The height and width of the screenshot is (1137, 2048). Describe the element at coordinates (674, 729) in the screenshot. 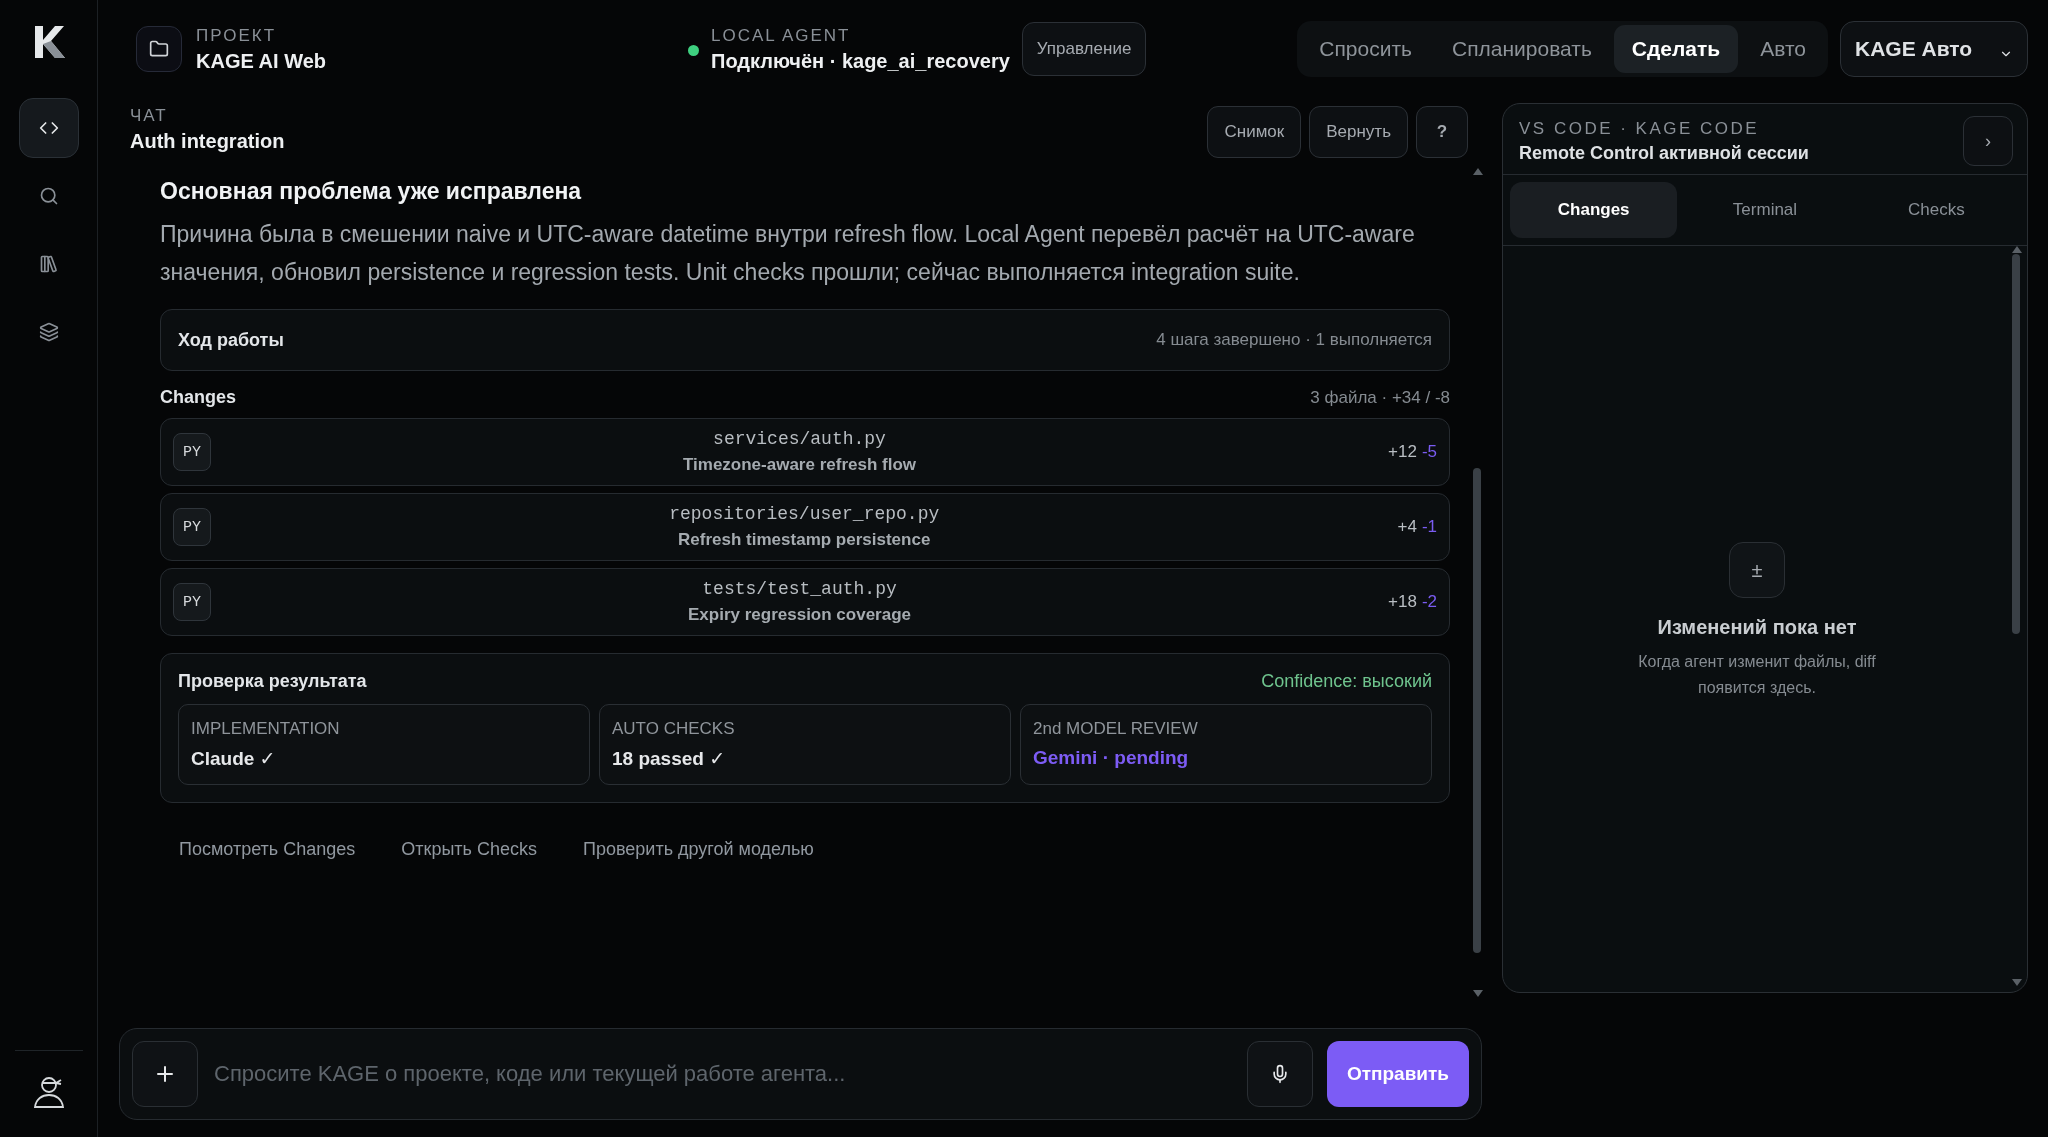

I see `check-label: AUTO CHECKS` at that location.